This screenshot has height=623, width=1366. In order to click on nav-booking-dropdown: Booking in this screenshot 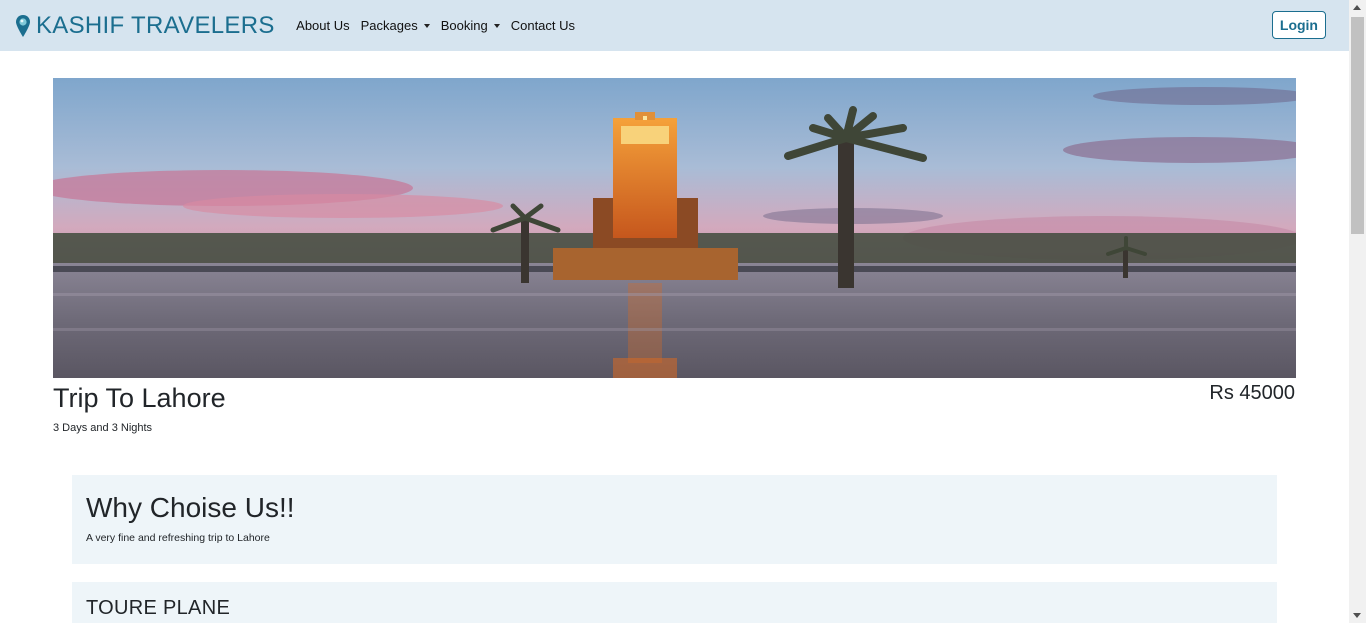, I will do `click(470, 25)`.